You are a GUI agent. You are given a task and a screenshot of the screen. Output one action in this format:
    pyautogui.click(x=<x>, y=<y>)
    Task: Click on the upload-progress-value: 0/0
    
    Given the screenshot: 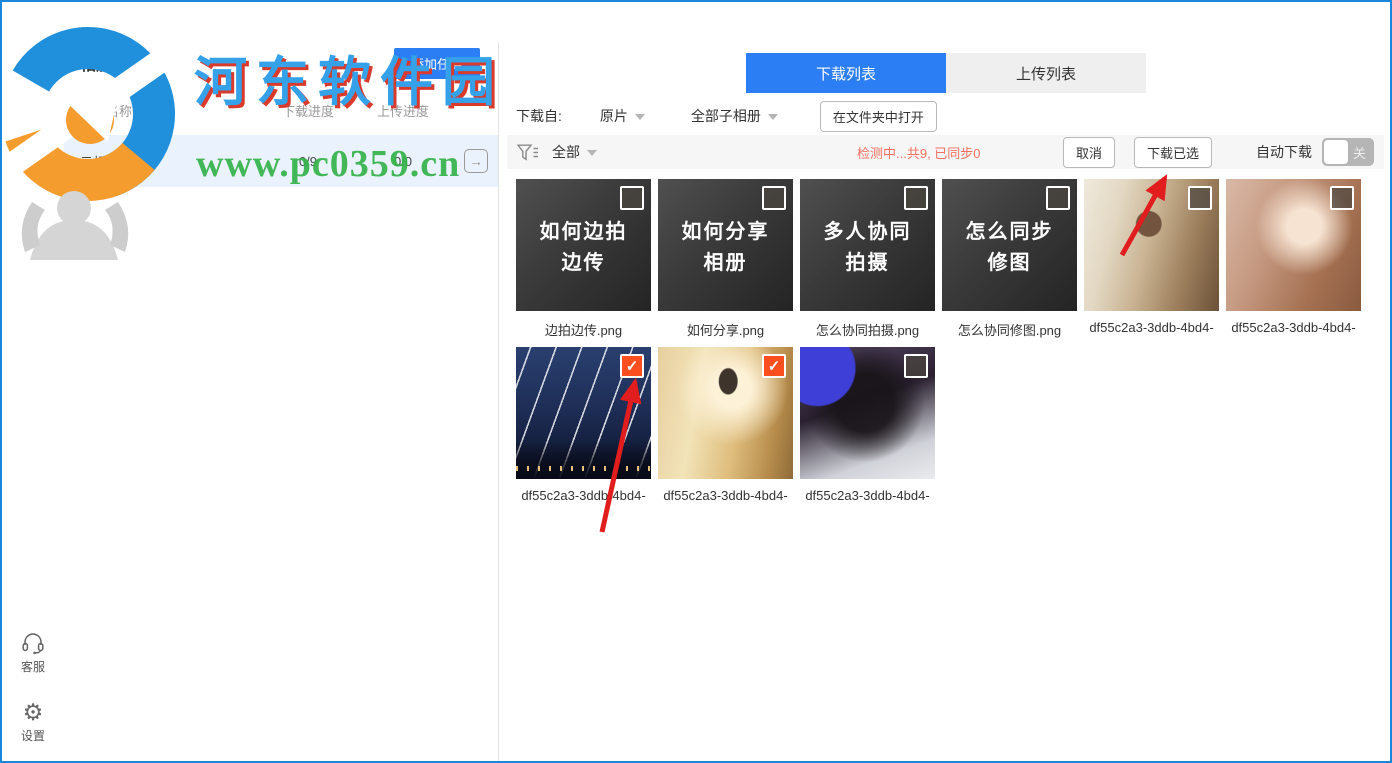 What is the action you would take?
    pyautogui.click(x=403, y=161)
    